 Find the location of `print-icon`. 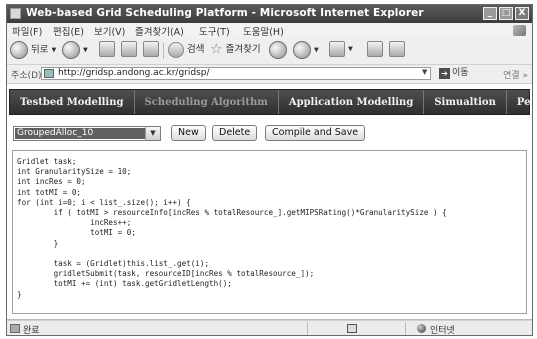

print-icon is located at coordinates (337, 49).